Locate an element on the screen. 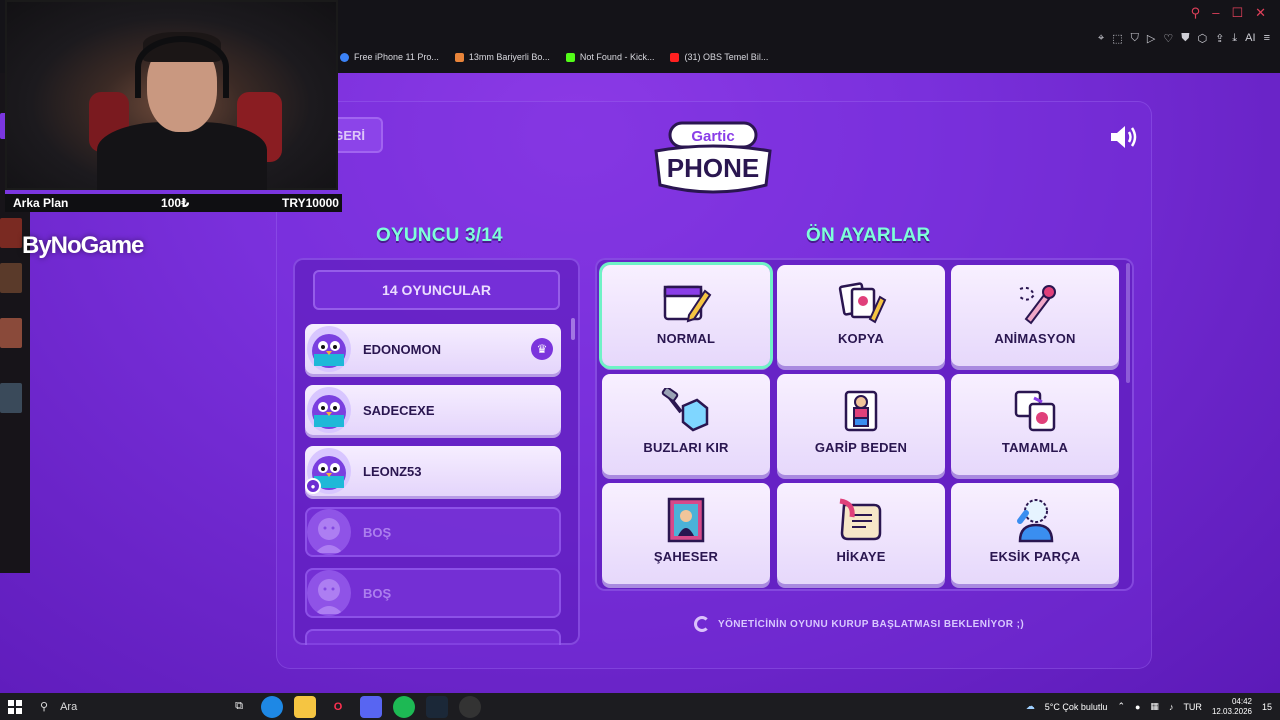 This screenshot has width=1280, height=720. preset-label: NORMAL is located at coordinates (686, 338).